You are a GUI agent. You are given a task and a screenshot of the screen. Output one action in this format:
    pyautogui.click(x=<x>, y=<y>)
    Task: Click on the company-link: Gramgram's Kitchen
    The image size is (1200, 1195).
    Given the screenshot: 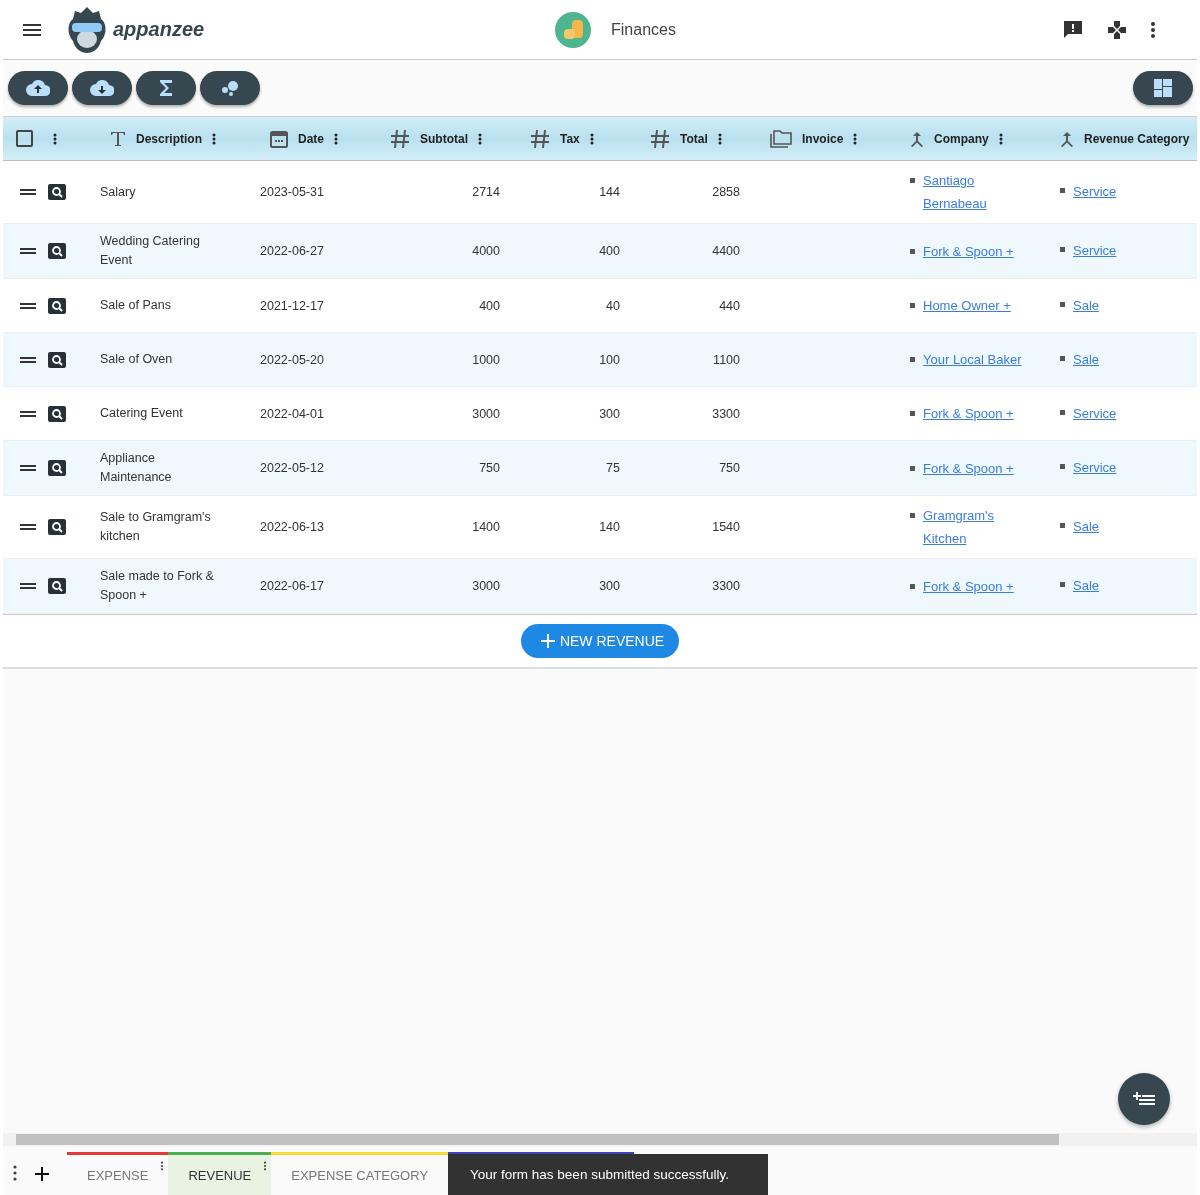 What is the action you would take?
    pyautogui.click(x=976, y=527)
    